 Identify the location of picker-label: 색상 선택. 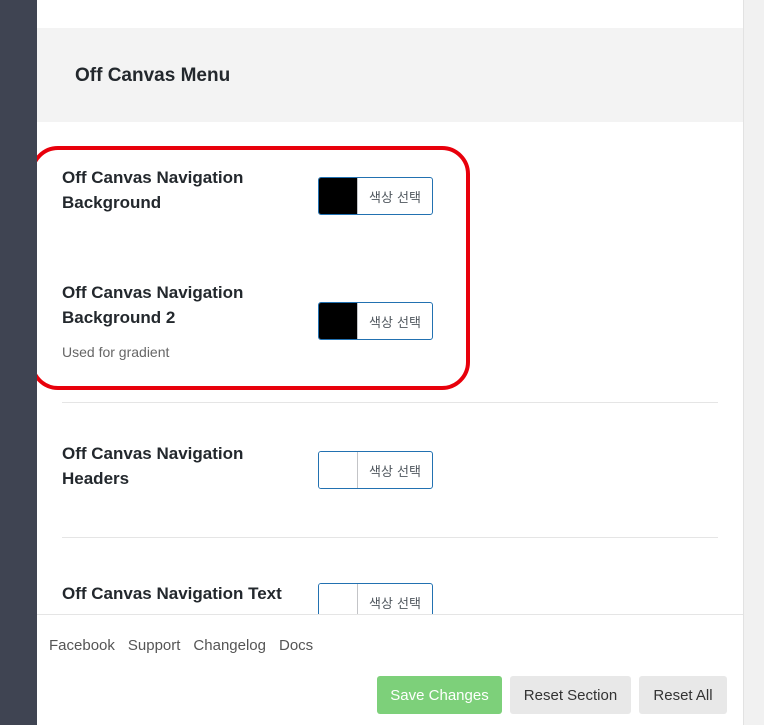
(395, 472).